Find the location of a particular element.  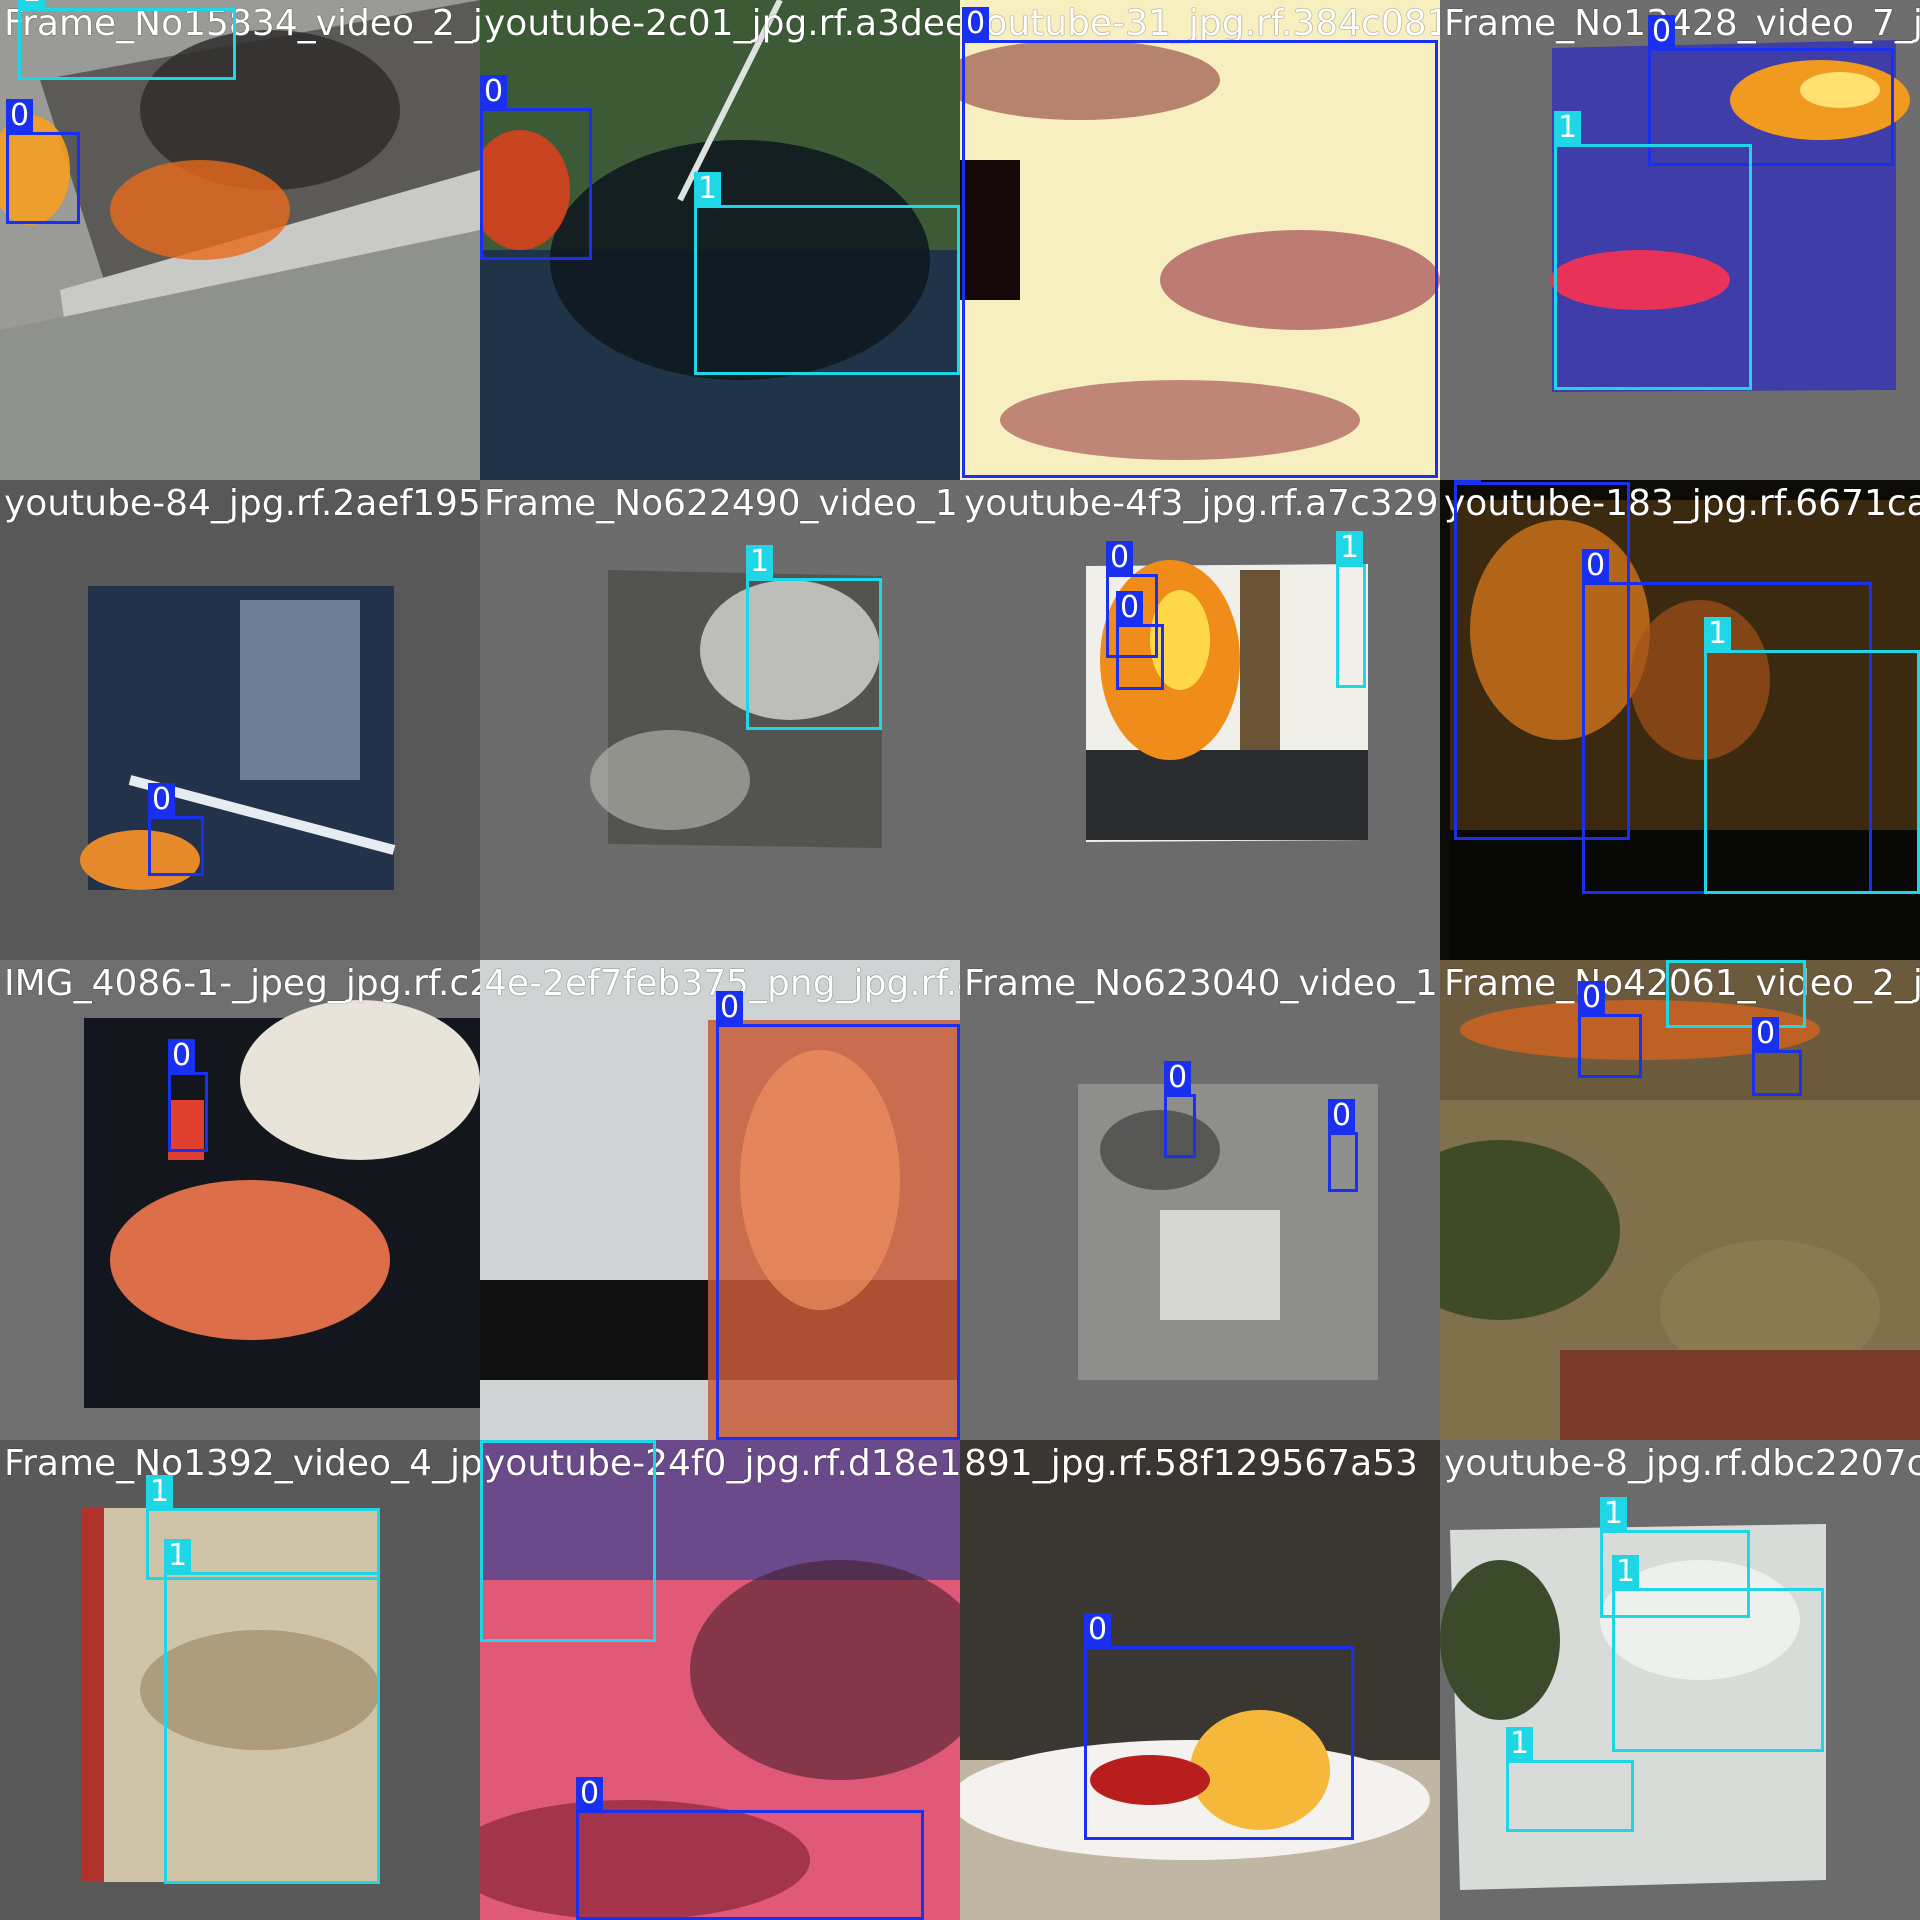

image-tile: youtube-4f3_jpg.rf.a7c32991 0 0 1 is located at coordinates (1200, 720).